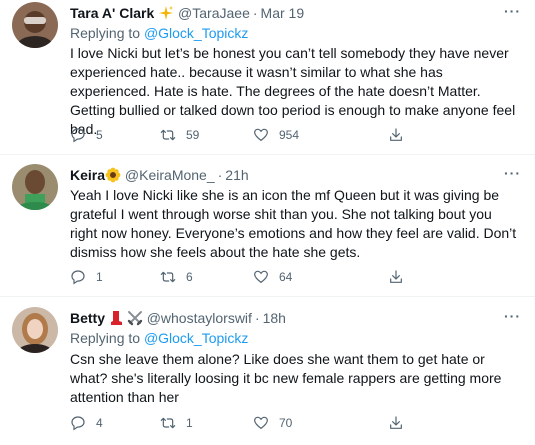 The image size is (535, 445). What do you see at coordinates (87, 175) in the screenshot?
I see `display-name: Keira` at bounding box center [87, 175].